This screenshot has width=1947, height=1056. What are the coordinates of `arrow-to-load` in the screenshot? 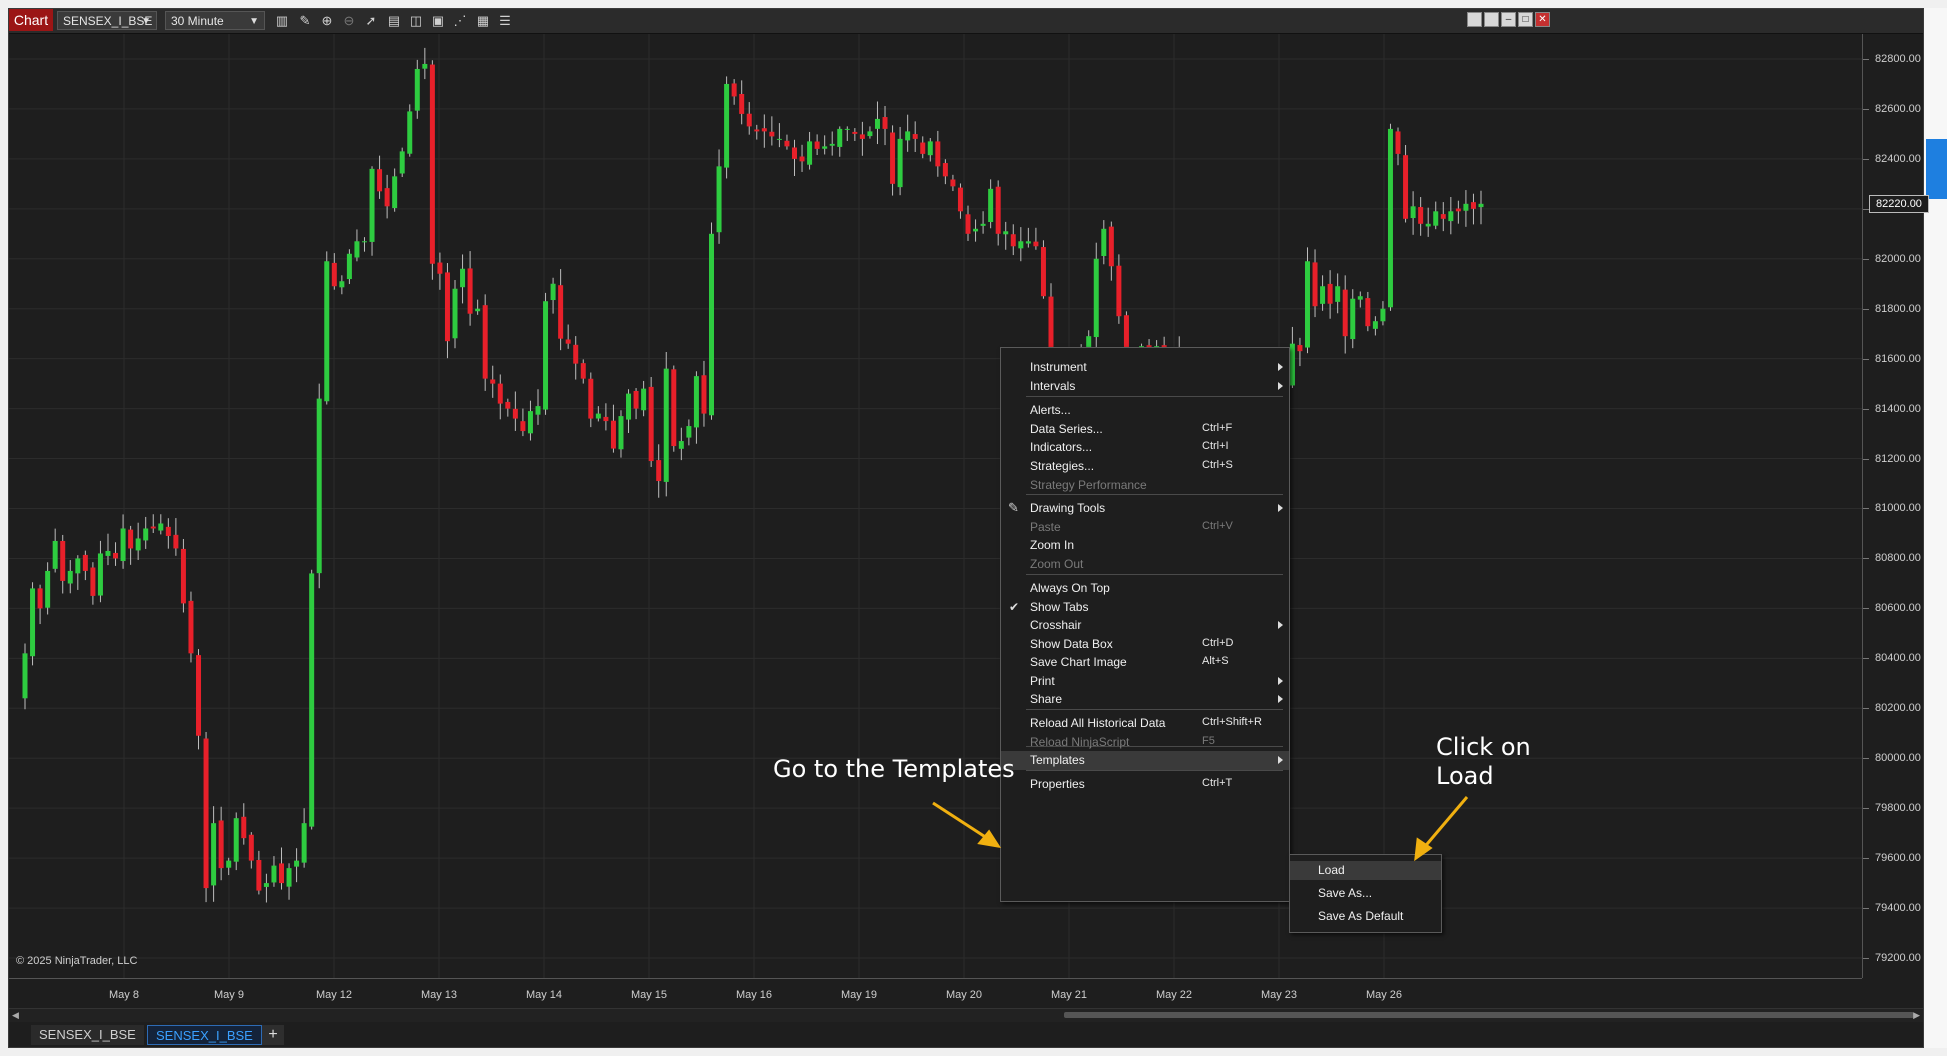 It's located at (1444, 823).